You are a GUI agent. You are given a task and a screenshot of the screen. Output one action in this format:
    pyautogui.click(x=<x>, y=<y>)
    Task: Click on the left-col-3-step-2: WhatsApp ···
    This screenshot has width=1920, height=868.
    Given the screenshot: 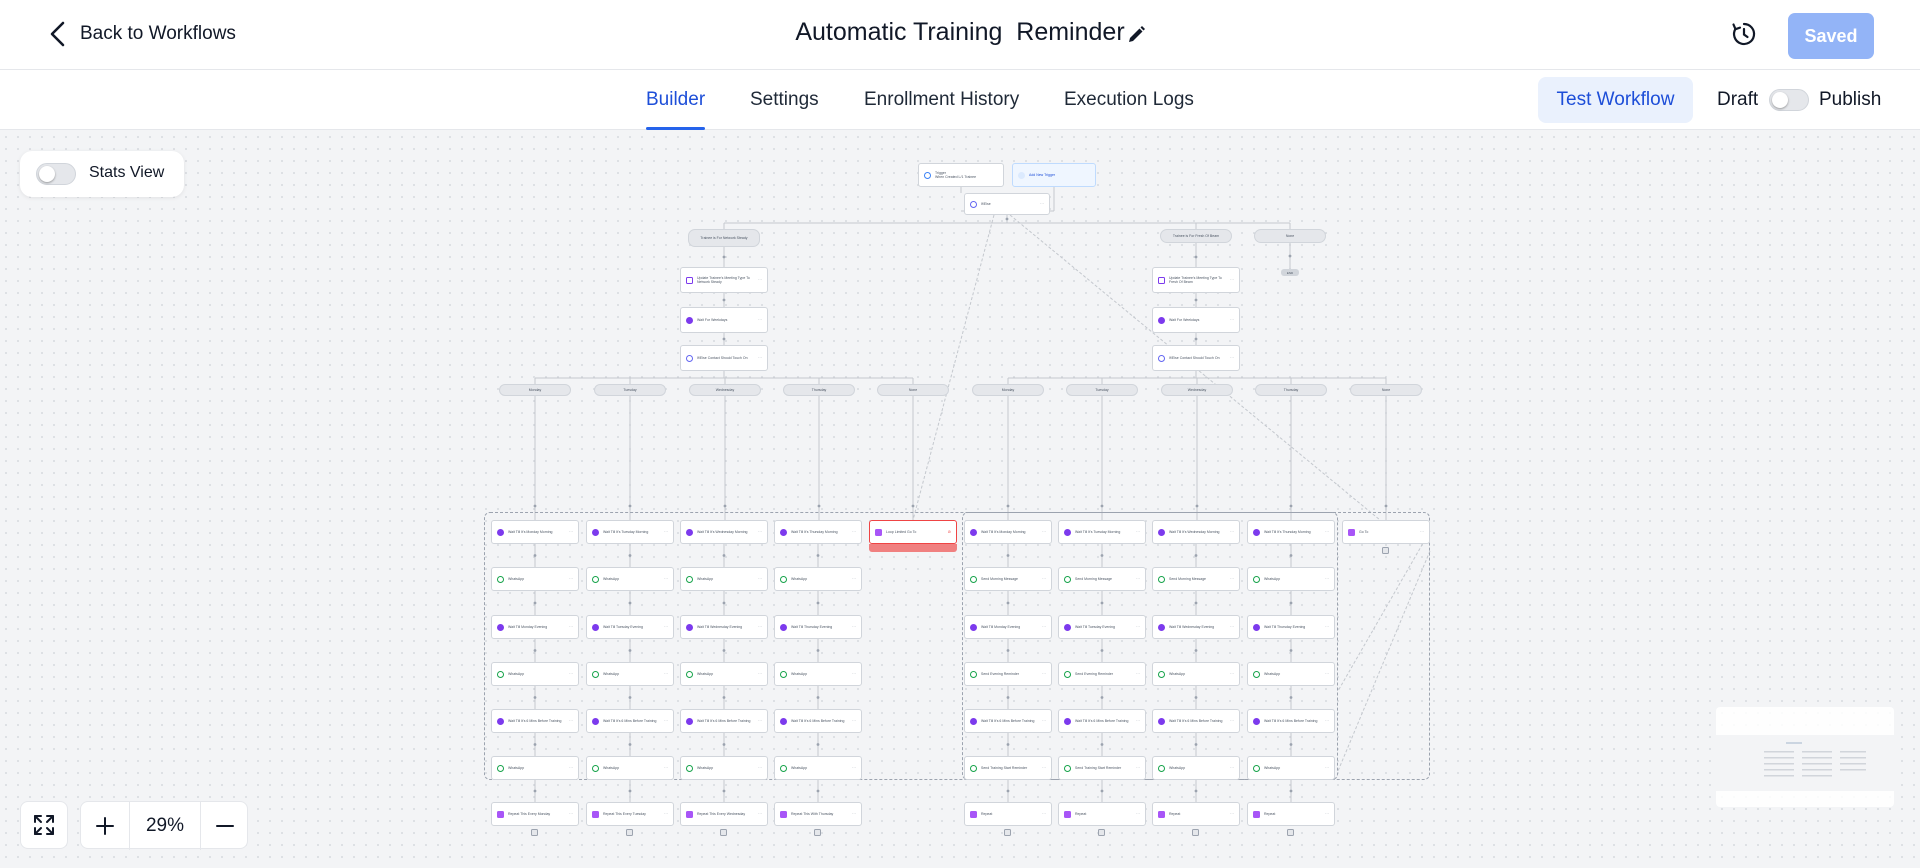 What is the action you would take?
    pyautogui.click(x=724, y=579)
    